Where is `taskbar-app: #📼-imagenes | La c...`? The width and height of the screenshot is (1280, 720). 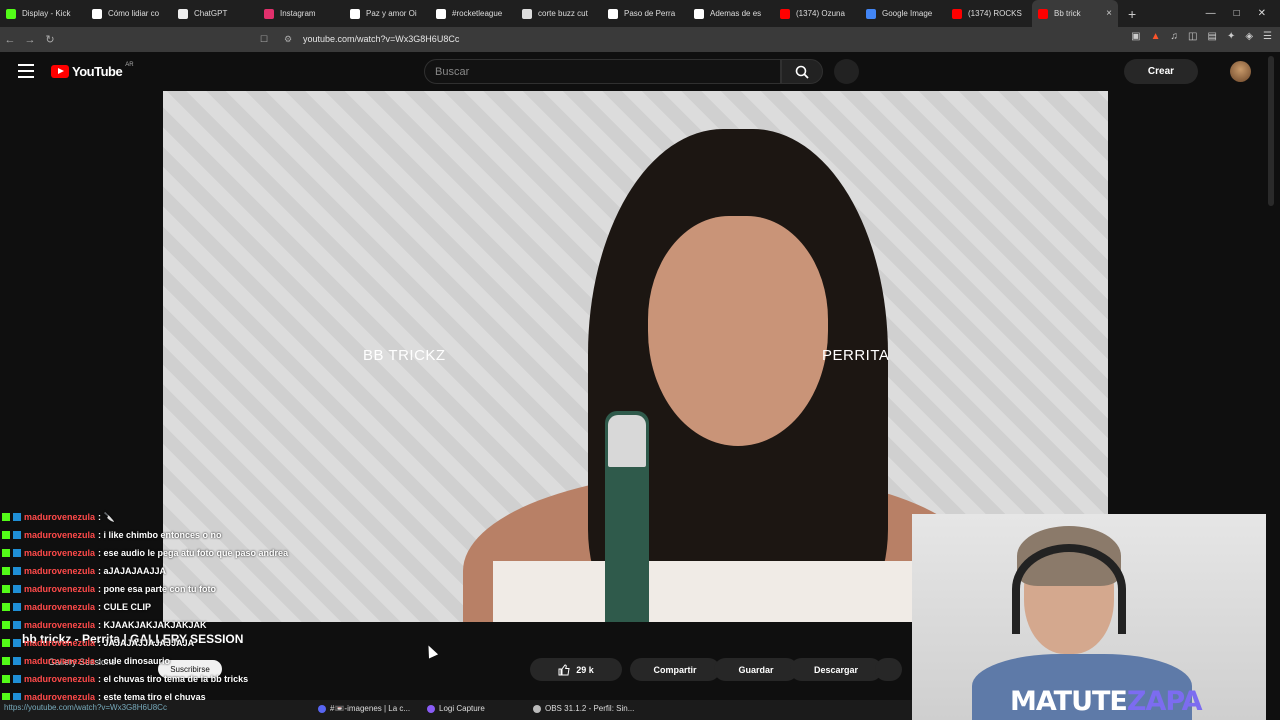 taskbar-app: #📼-imagenes | La c... is located at coordinates (364, 708).